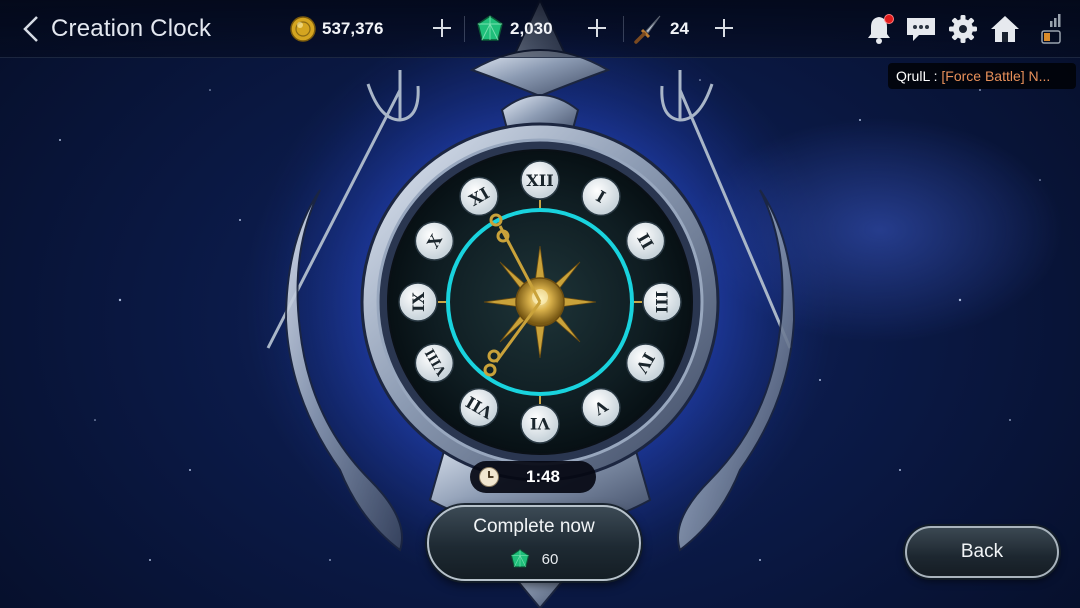 The width and height of the screenshot is (1080, 608). I want to click on notifications-button, so click(879, 29).